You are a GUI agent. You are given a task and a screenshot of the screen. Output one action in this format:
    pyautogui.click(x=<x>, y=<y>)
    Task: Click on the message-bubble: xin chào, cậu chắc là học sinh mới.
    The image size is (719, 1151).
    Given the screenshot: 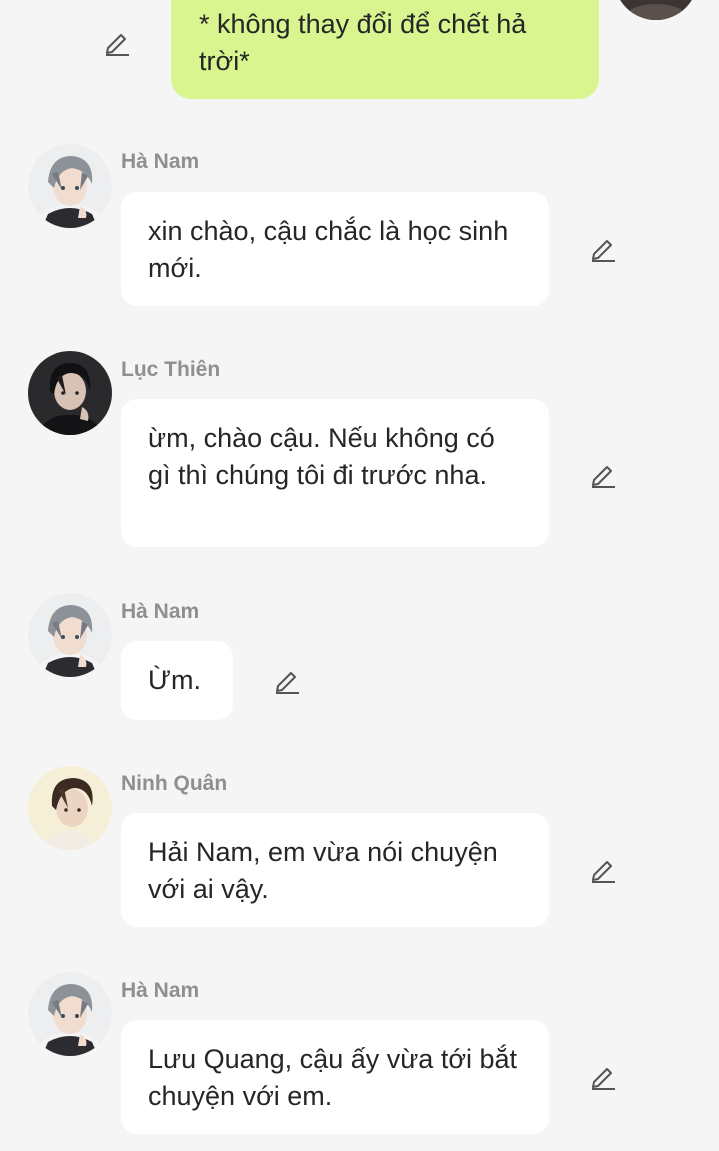 What is the action you would take?
    pyautogui.click(x=335, y=249)
    